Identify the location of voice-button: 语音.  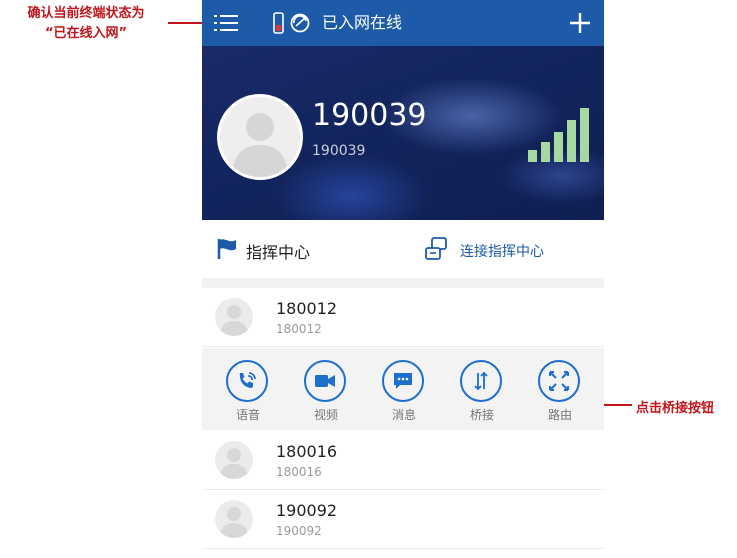
(248, 389).